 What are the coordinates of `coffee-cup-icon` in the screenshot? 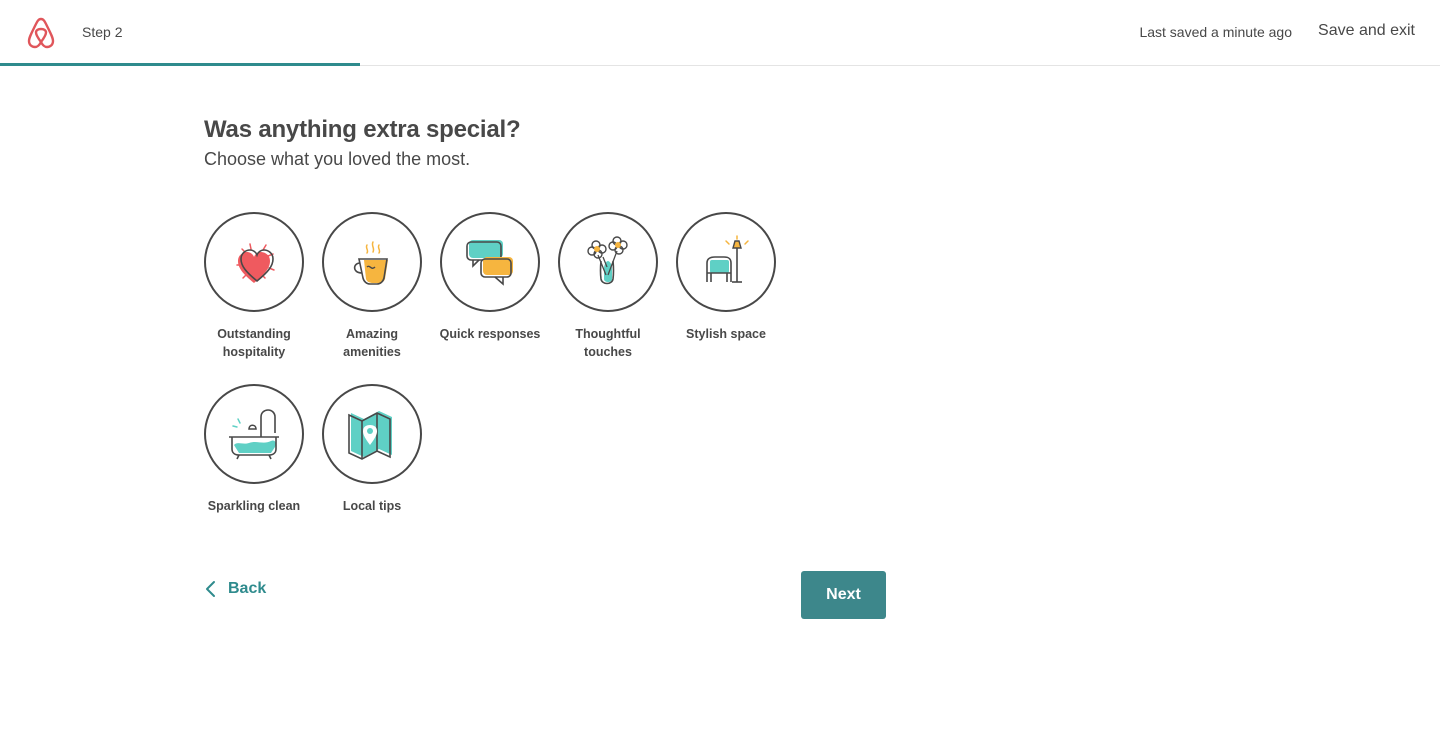 It's located at (370, 263).